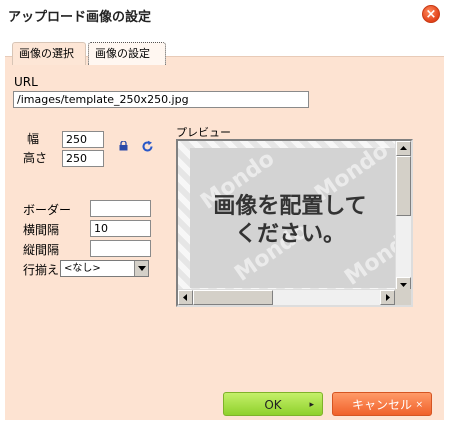 Image resolution: width=450 pixels, height=425 pixels. Describe the element at coordinates (147, 146) in the screenshot. I see `refresh-icon` at that location.